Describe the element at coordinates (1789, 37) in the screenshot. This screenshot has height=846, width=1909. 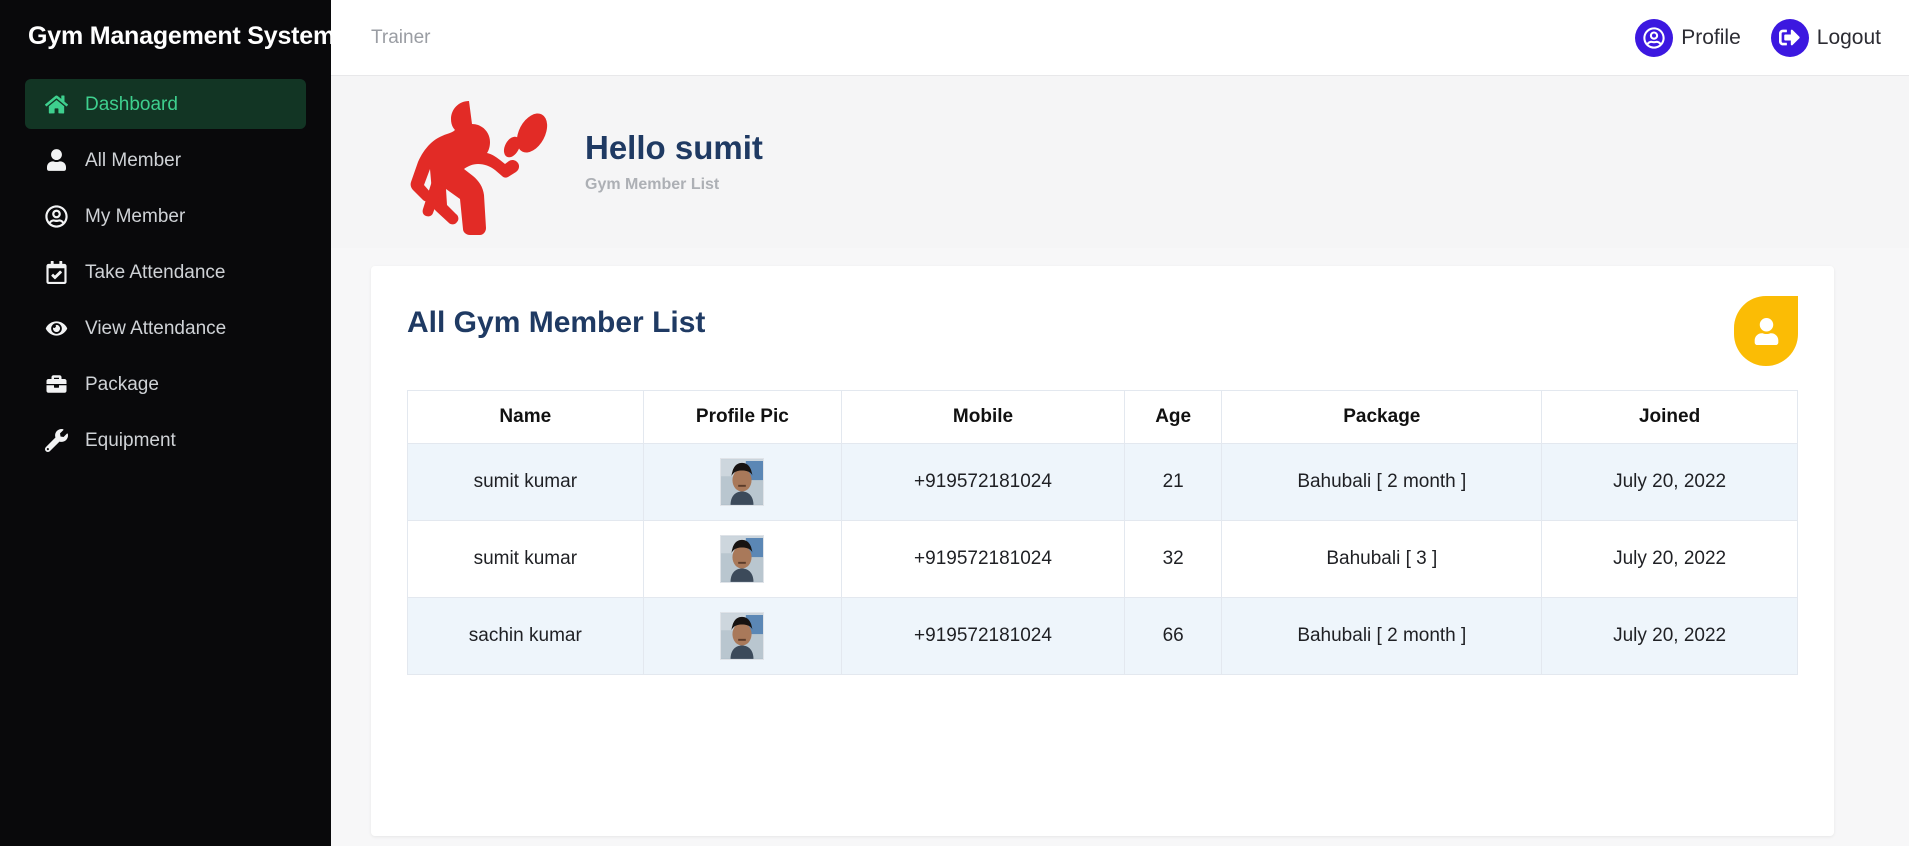
I see `sign-out-icon` at that location.